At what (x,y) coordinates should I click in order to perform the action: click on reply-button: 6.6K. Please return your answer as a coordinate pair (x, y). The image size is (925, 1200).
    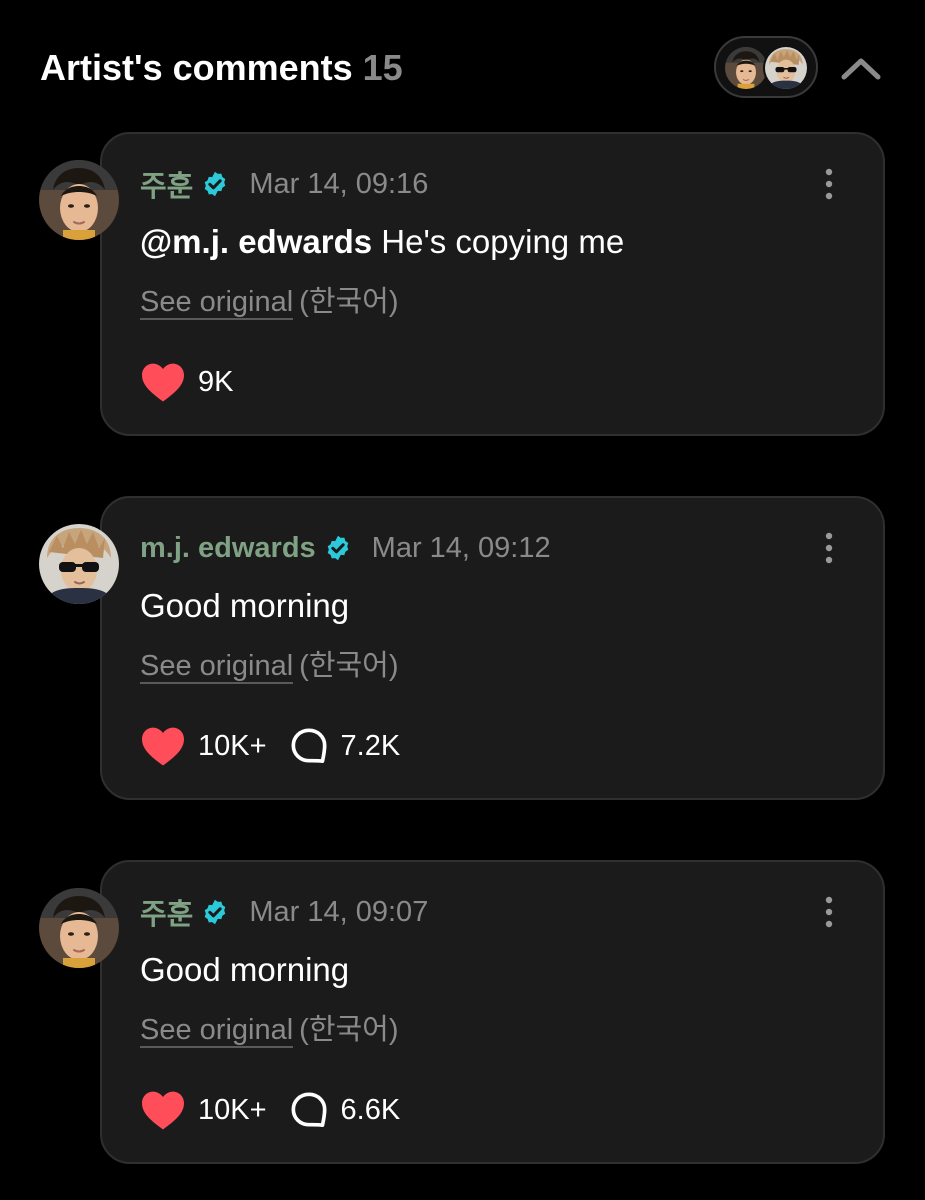
    Looking at the image, I should click on (345, 1110).